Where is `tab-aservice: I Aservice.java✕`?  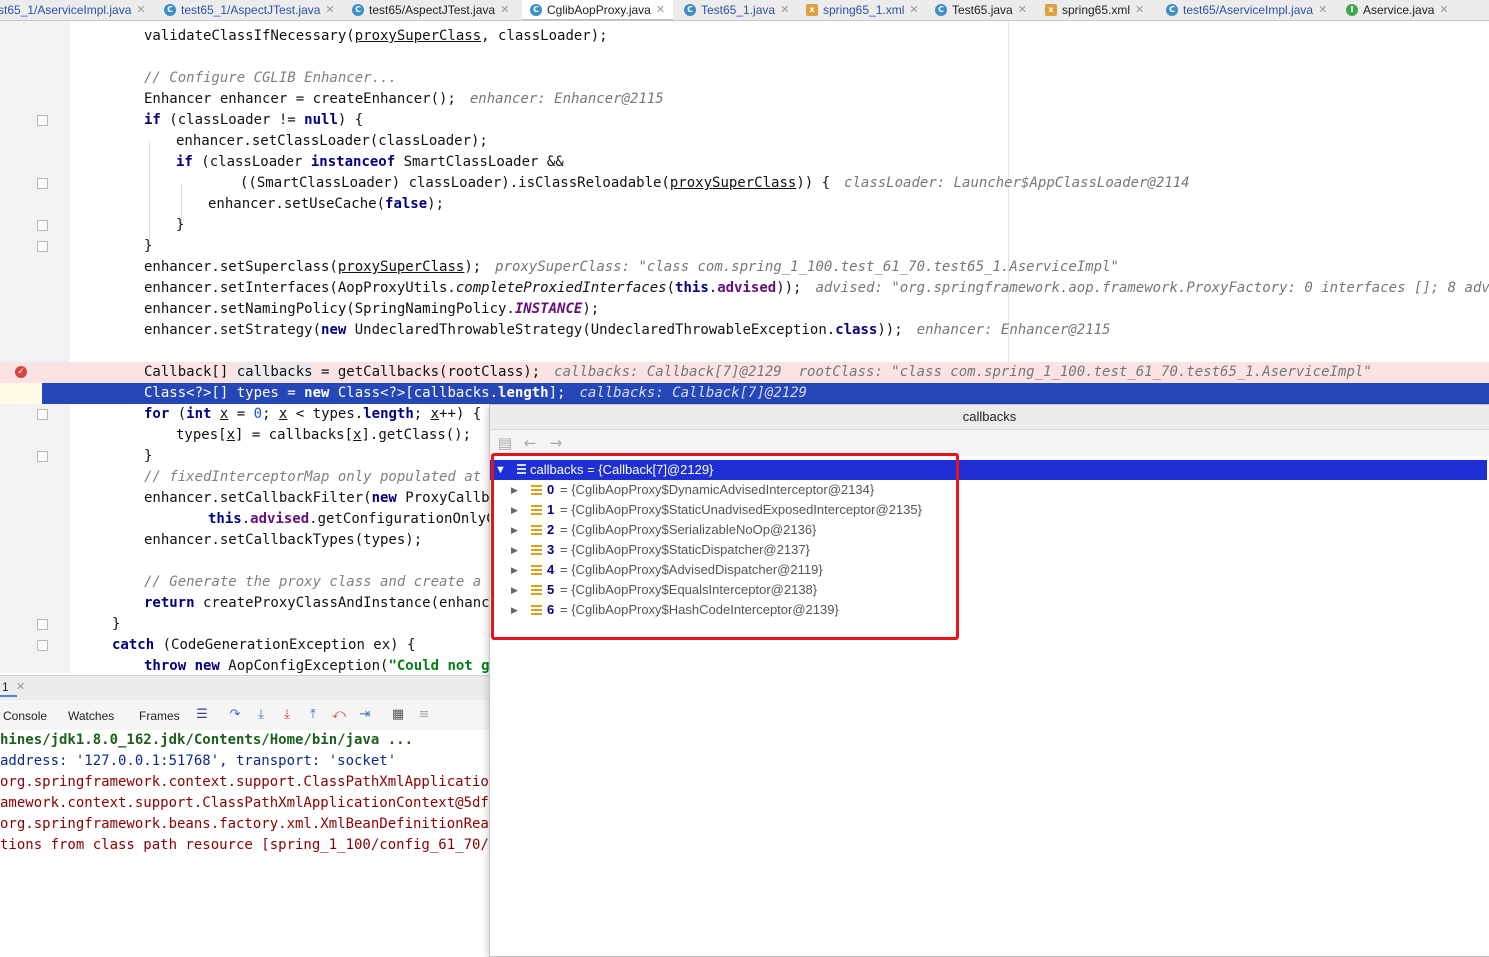 tab-aservice: I Aservice.java✕ is located at coordinates (1397, 9).